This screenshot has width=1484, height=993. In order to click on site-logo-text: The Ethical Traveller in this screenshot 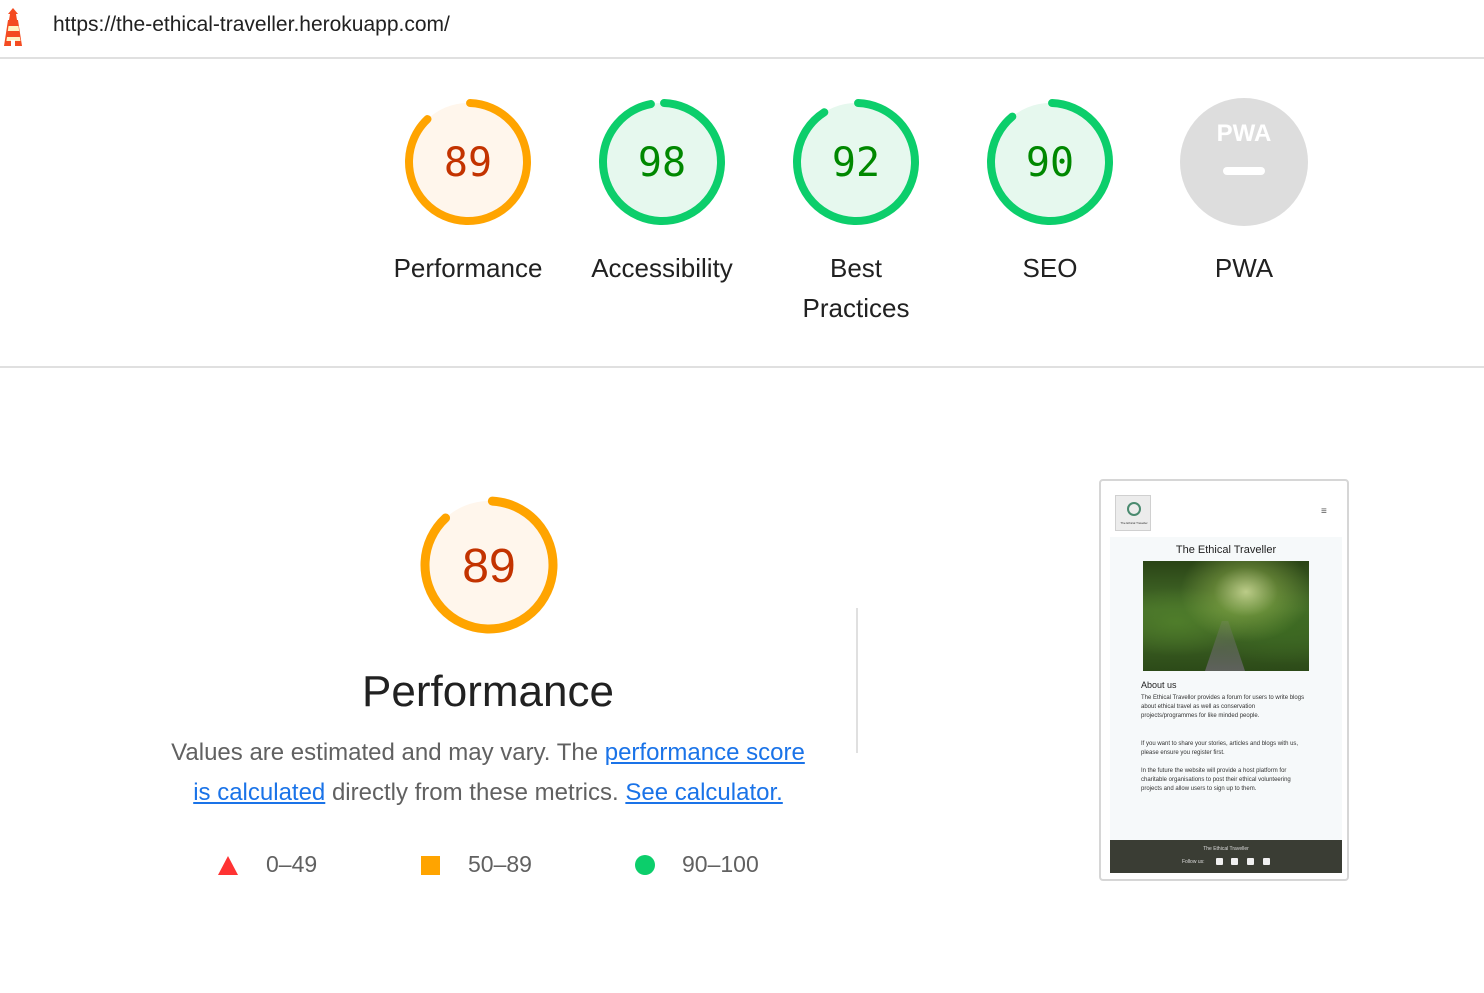, I will do `click(1134, 523)`.